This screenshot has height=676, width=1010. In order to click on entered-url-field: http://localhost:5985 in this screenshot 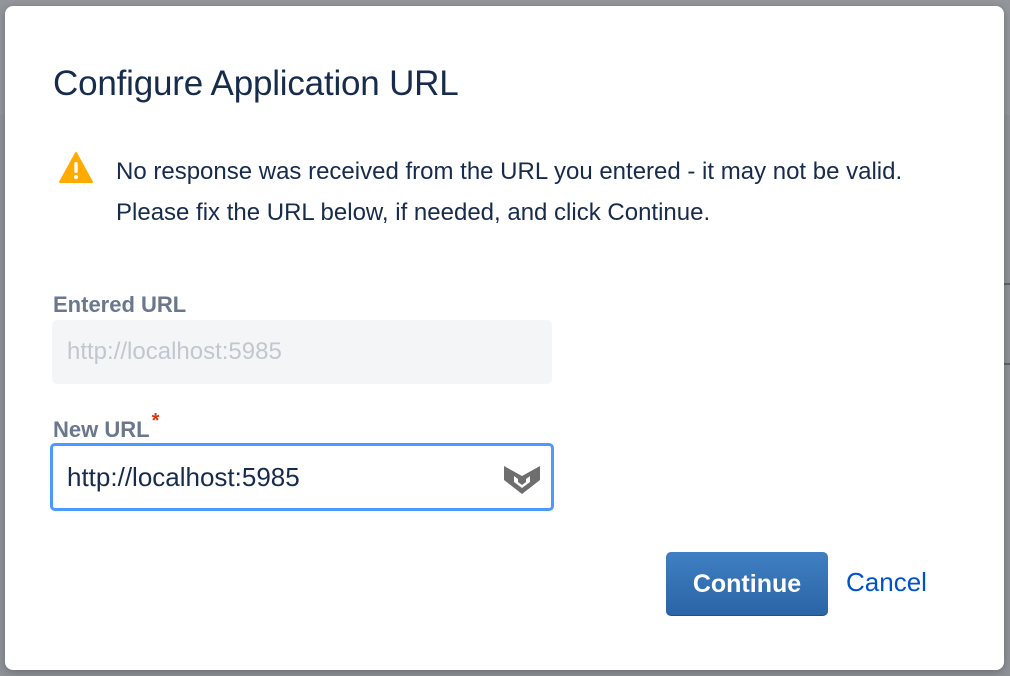, I will do `click(302, 352)`.